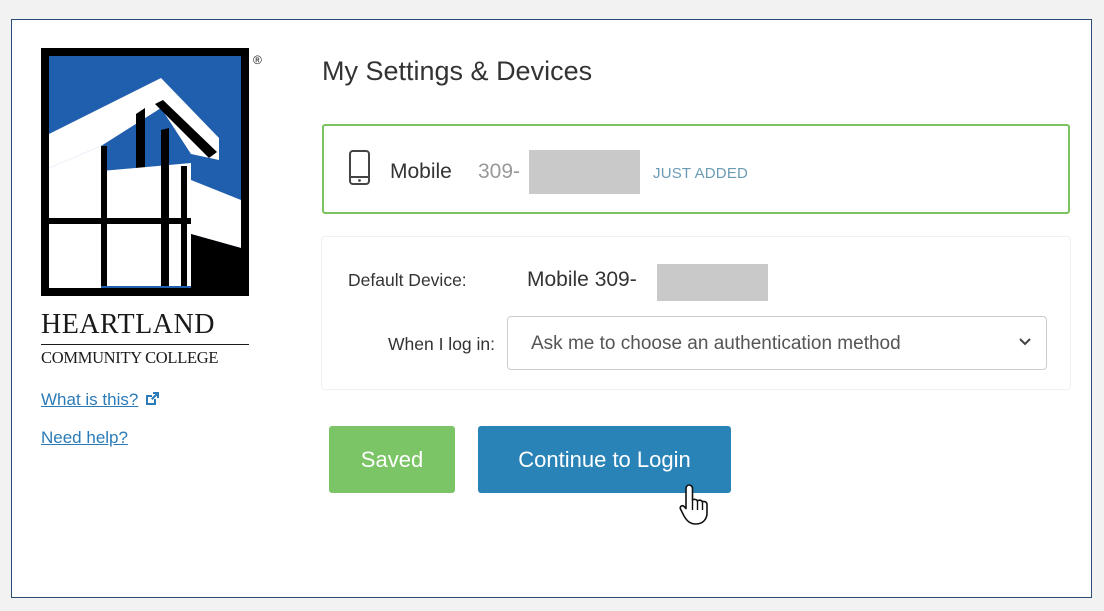 The height and width of the screenshot is (611, 1104). I want to click on logo-subtitle: COMMUNITY COLLEGE, so click(130, 357).